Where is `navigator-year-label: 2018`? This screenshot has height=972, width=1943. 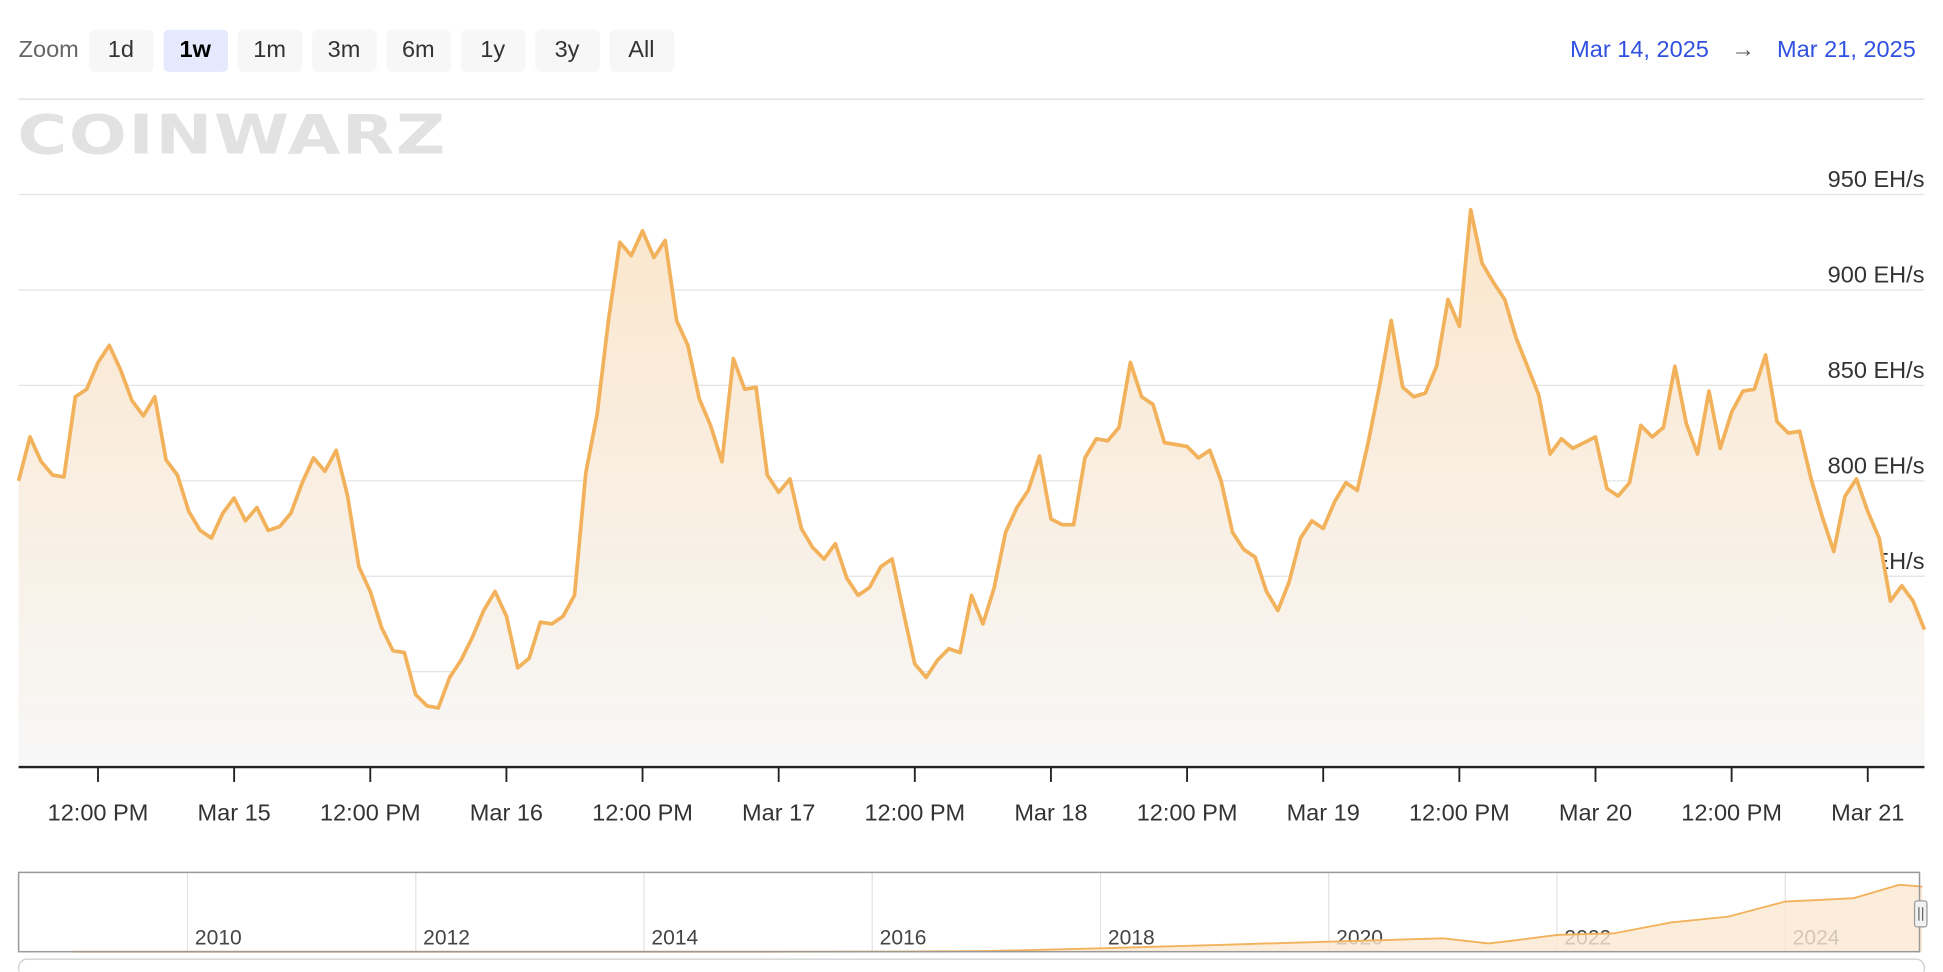
navigator-year-label: 2018 is located at coordinates (1131, 937).